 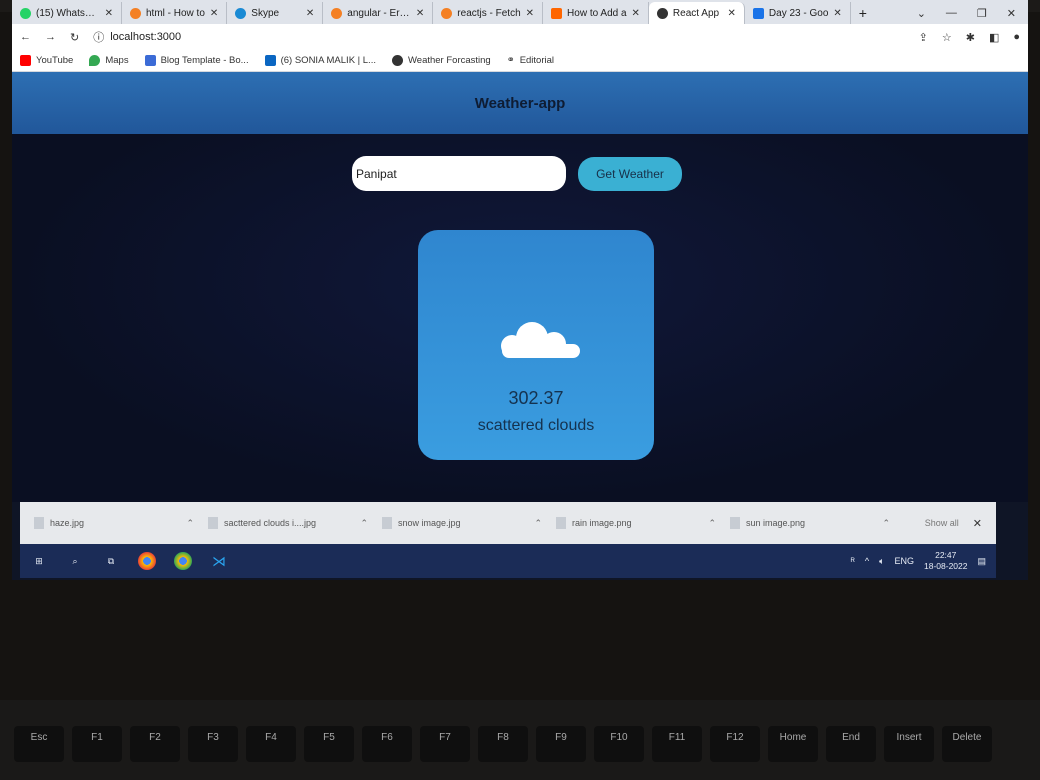 I want to click on browser-tab: How to Add a ✕, so click(x=596, y=13).